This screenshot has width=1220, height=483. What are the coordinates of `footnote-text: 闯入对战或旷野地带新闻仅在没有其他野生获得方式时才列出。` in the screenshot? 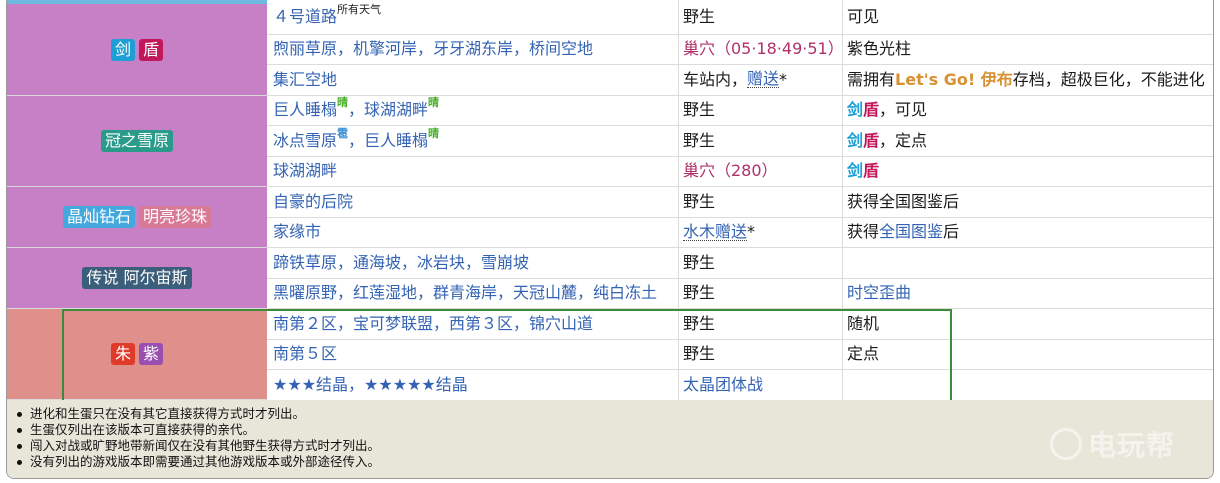 It's located at (205, 445).